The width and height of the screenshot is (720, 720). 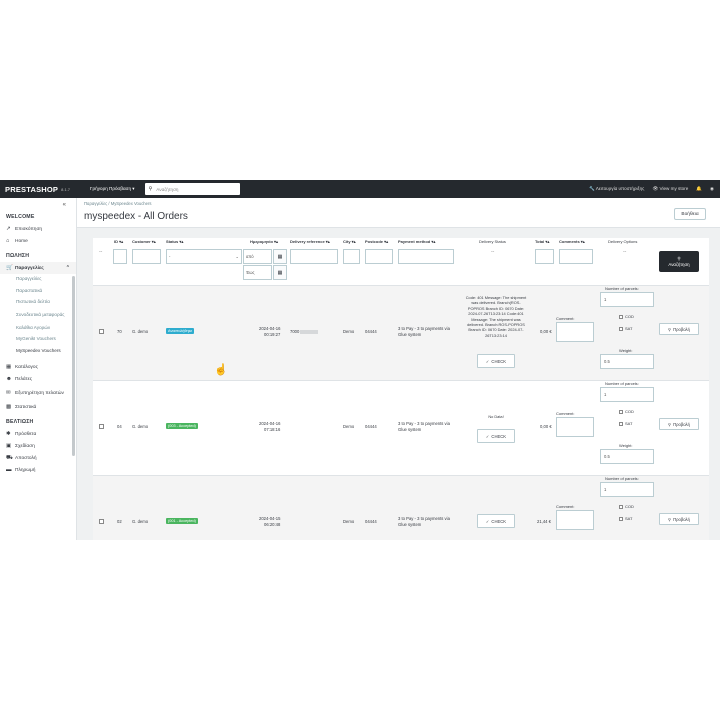 What do you see at coordinates (626, 350) in the screenshot?
I see `weight-label: Weight:` at bounding box center [626, 350].